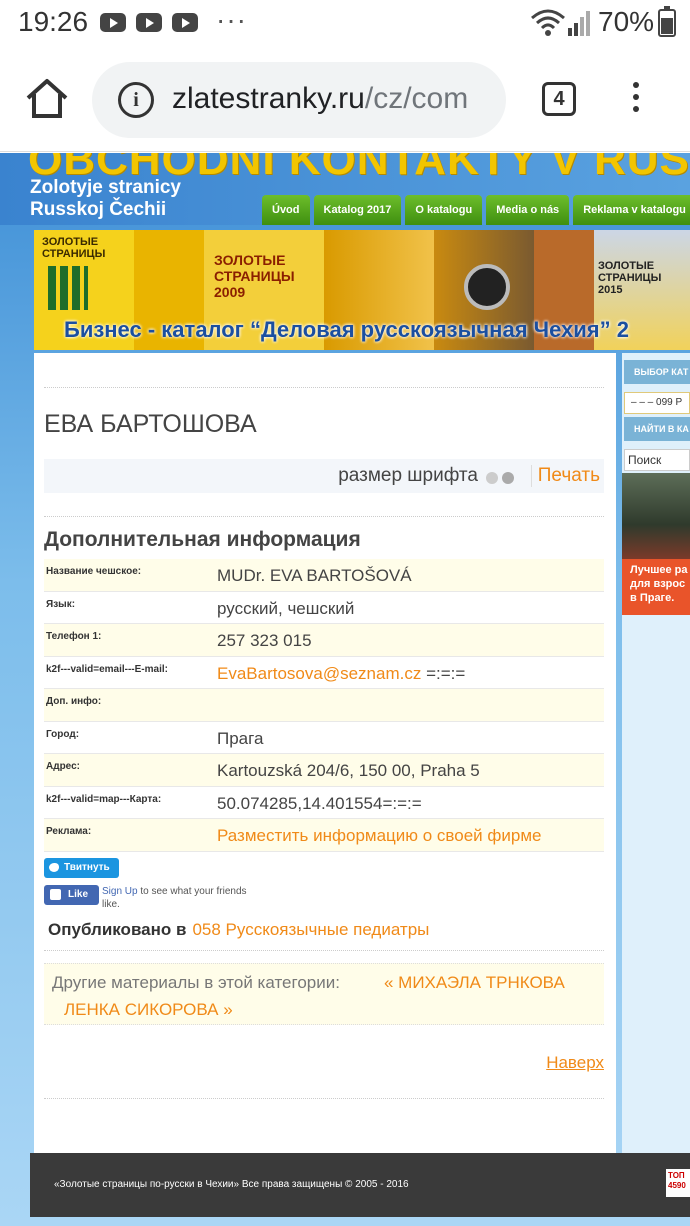 The width and height of the screenshot is (690, 1226). Describe the element at coordinates (63, 734) in the screenshot. I see `field-label: Город:` at that location.